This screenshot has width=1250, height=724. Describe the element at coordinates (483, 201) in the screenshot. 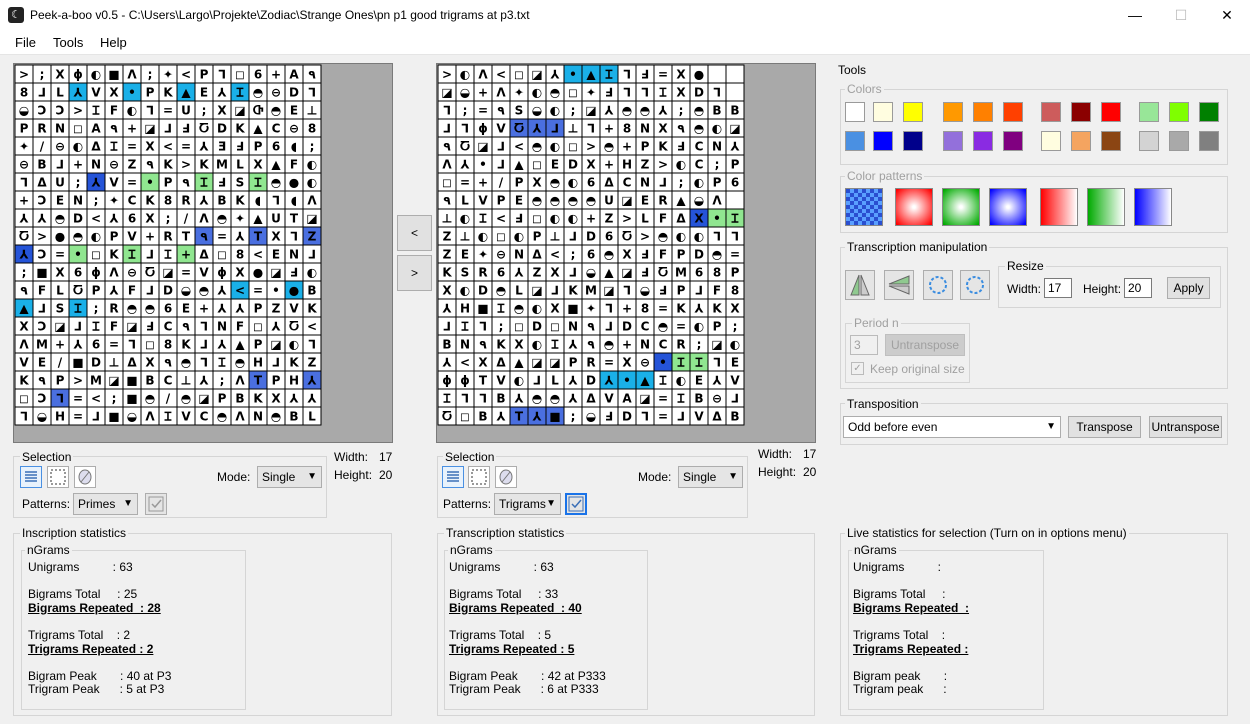

I see `grid-symbol: V` at that location.